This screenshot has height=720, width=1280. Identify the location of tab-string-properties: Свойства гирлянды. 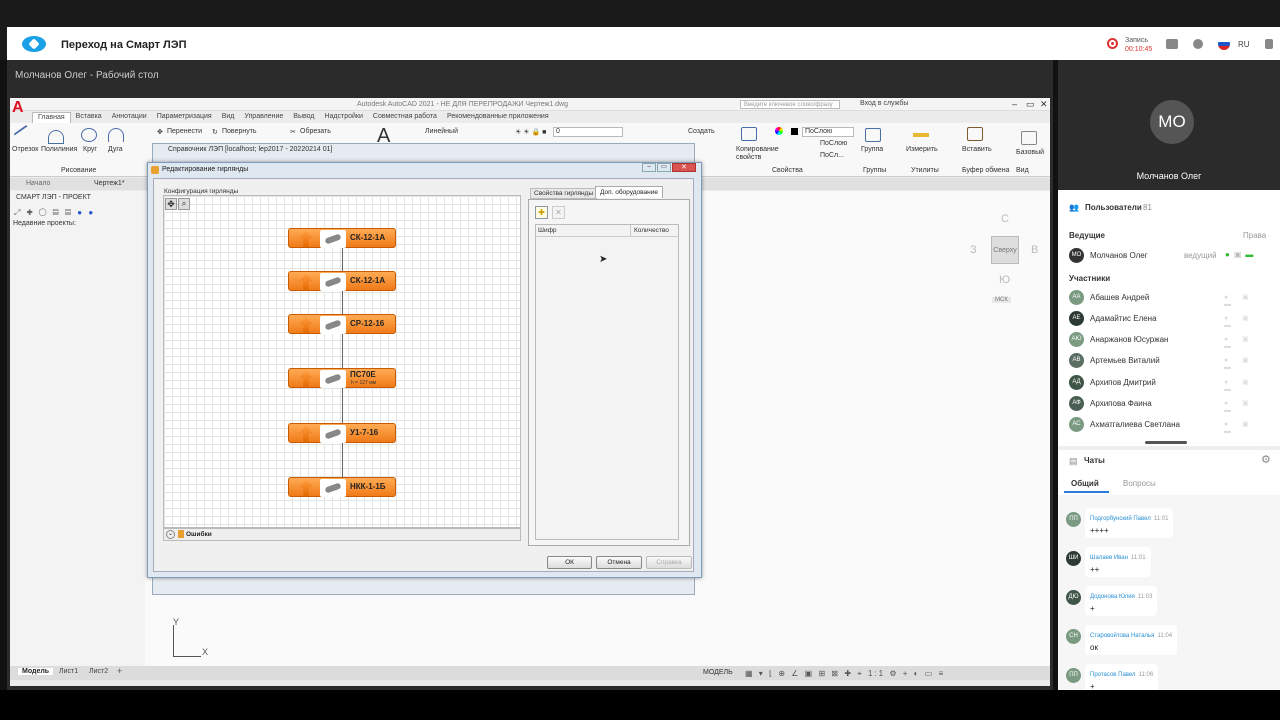
(564, 193).